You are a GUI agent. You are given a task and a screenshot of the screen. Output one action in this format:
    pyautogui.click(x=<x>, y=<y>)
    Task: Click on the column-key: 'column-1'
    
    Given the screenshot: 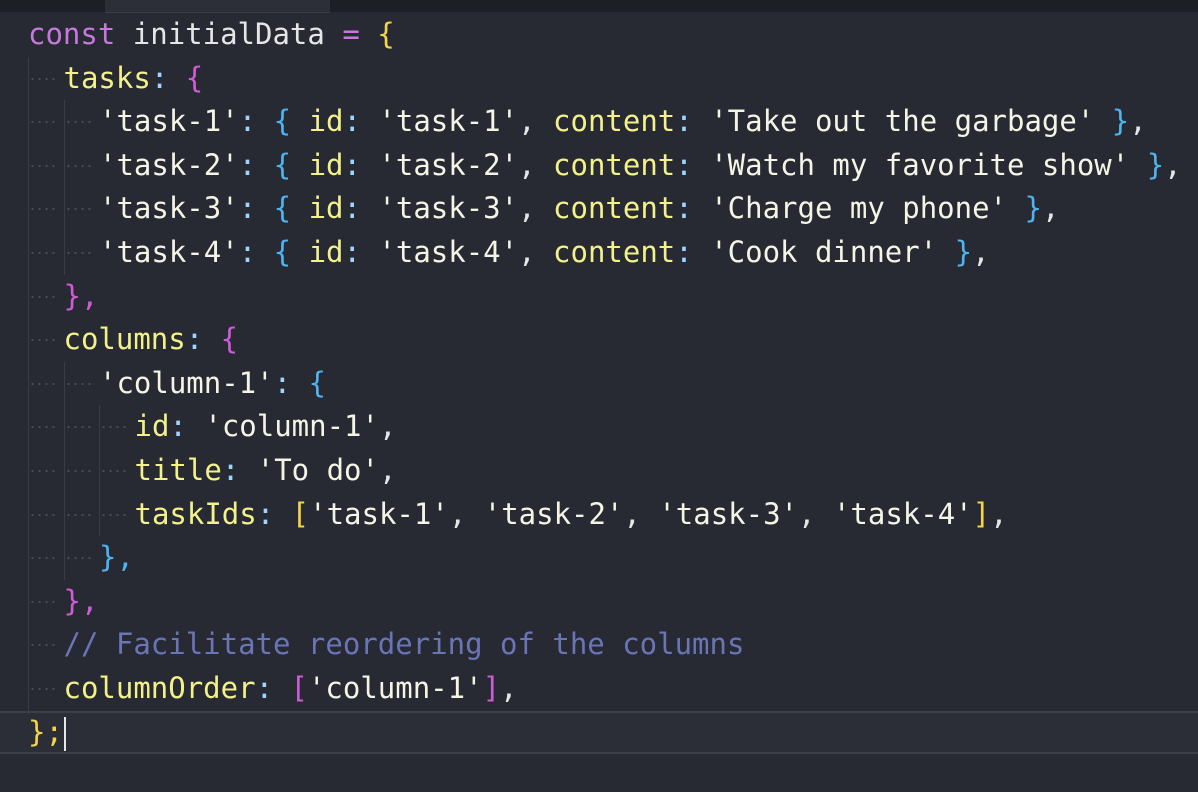 What is the action you would take?
    pyautogui.click(x=186, y=382)
    